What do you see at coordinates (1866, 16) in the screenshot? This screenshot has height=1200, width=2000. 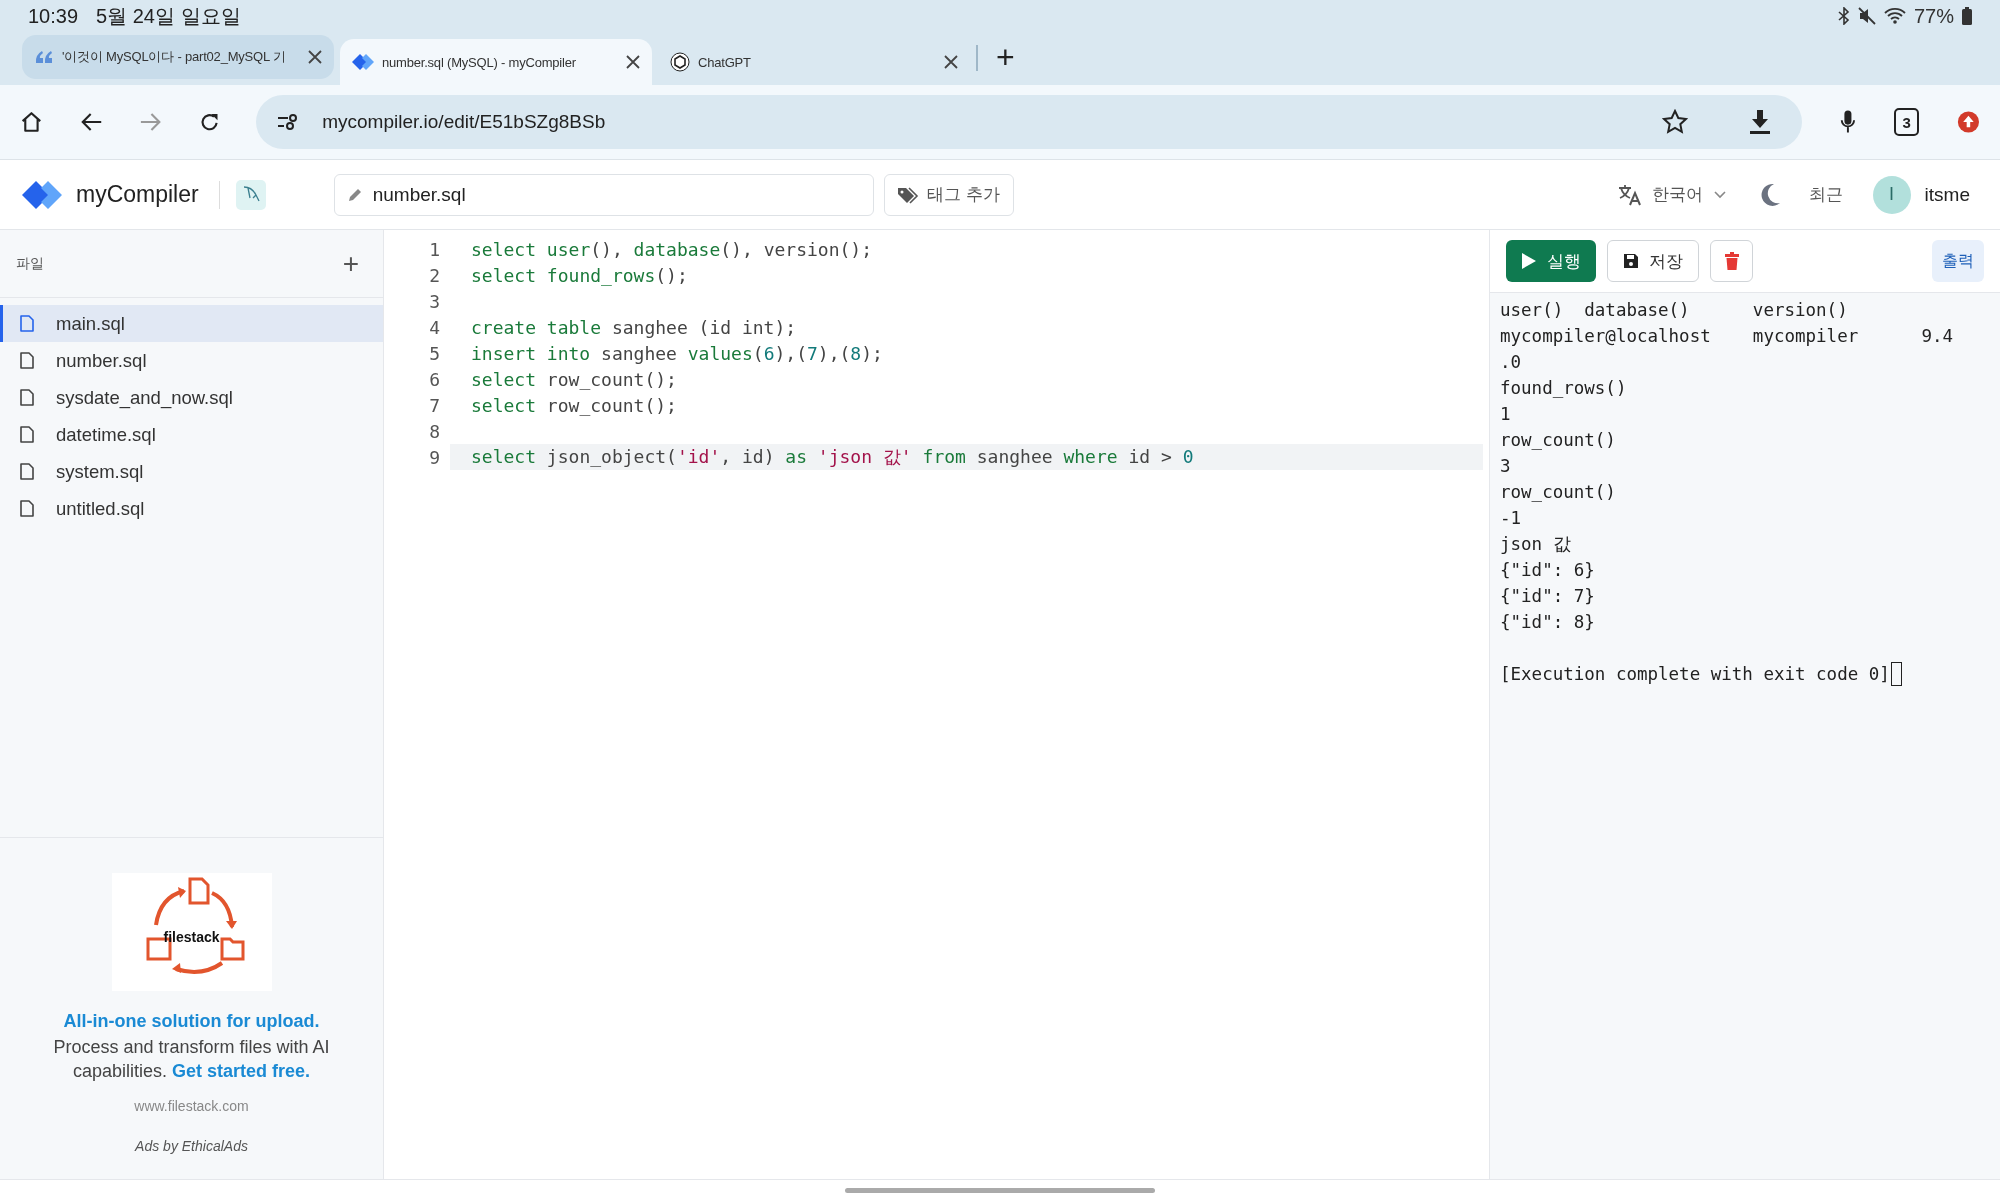 I see `mute-icon` at bounding box center [1866, 16].